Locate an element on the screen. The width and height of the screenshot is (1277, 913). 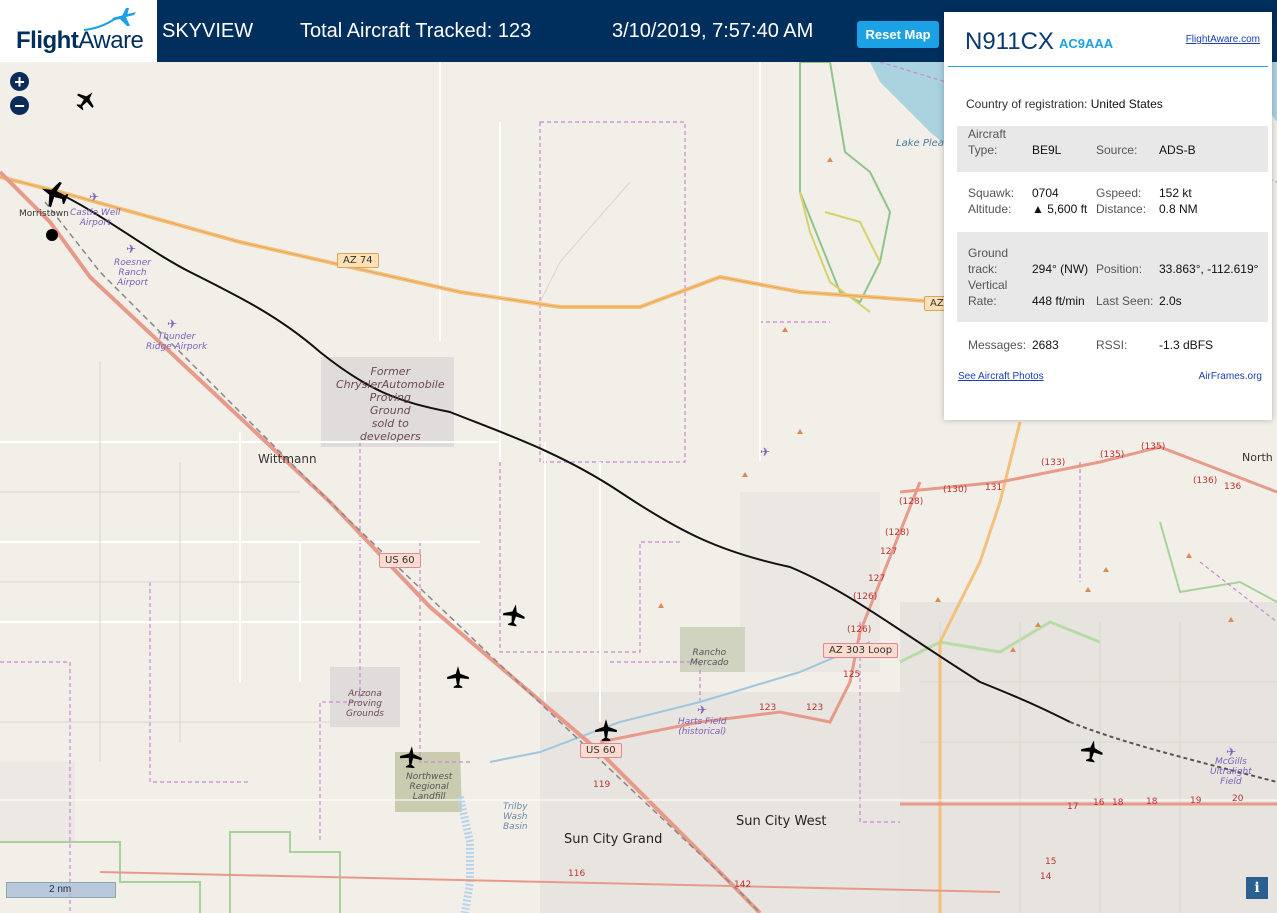
app-name: SKYVIEW is located at coordinates (208, 31).